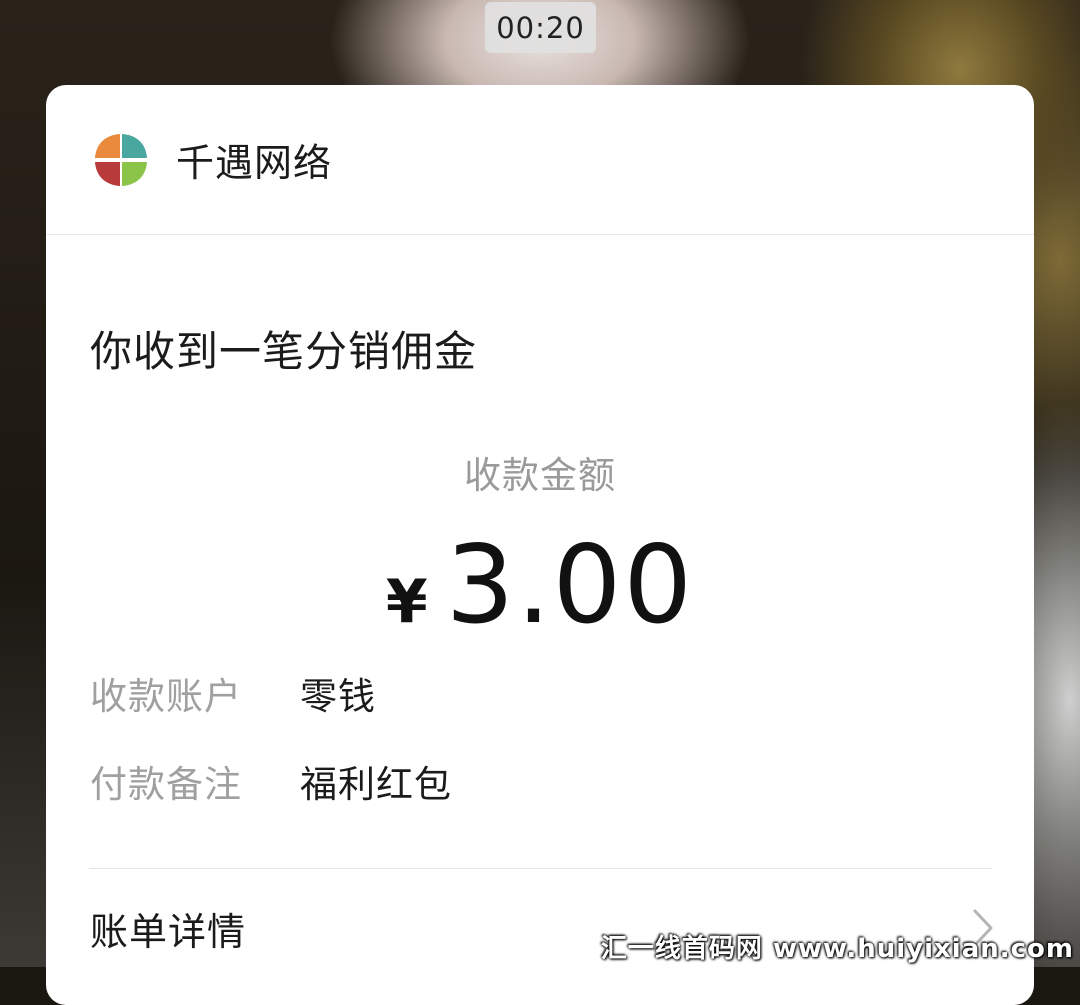 The height and width of the screenshot is (1005, 1080). What do you see at coordinates (376, 784) in the screenshot?
I see `detail-value: 福利红包` at bounding box center [376, 784].